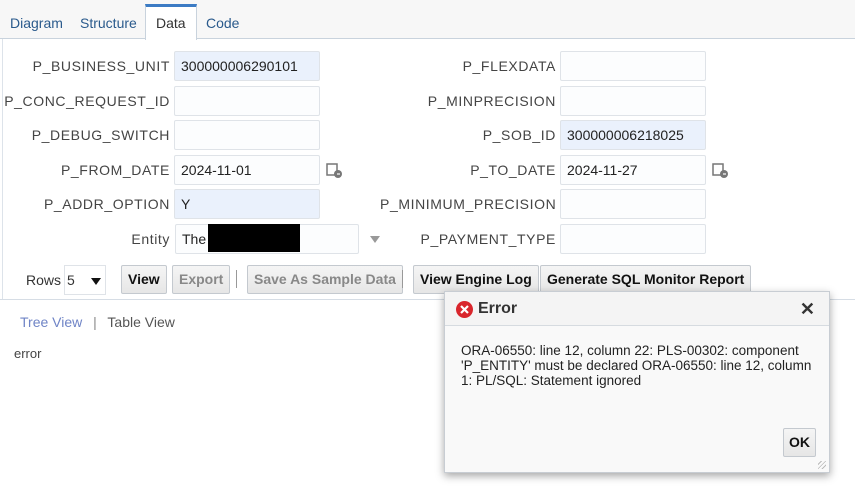 The height and width of the screenshot is (494, 855). What do you see at coordinates (140, 322) in the screenshot?
I see `table-view-link: Table View` at bounding box center [140, 322].